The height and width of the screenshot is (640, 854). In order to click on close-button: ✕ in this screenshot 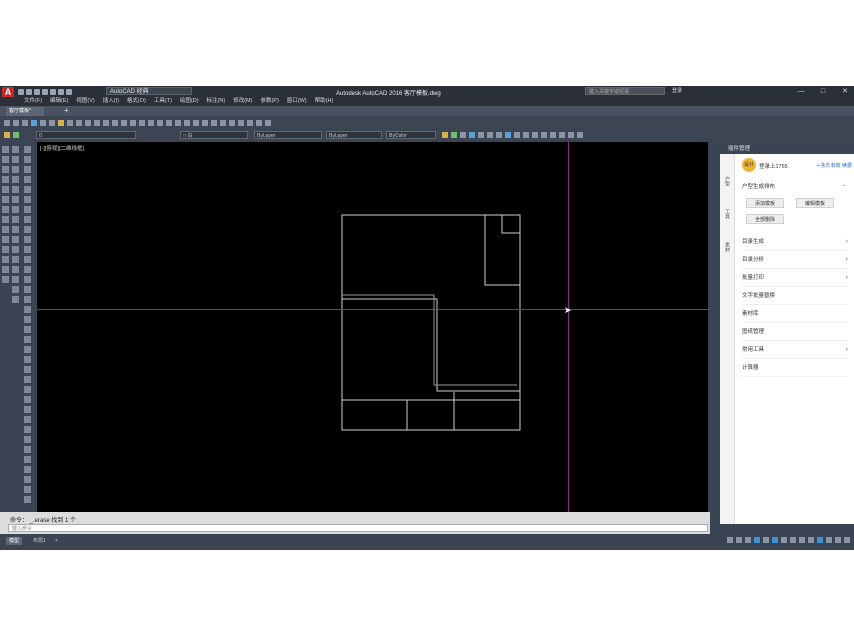, I will do `click(845, 91)`.